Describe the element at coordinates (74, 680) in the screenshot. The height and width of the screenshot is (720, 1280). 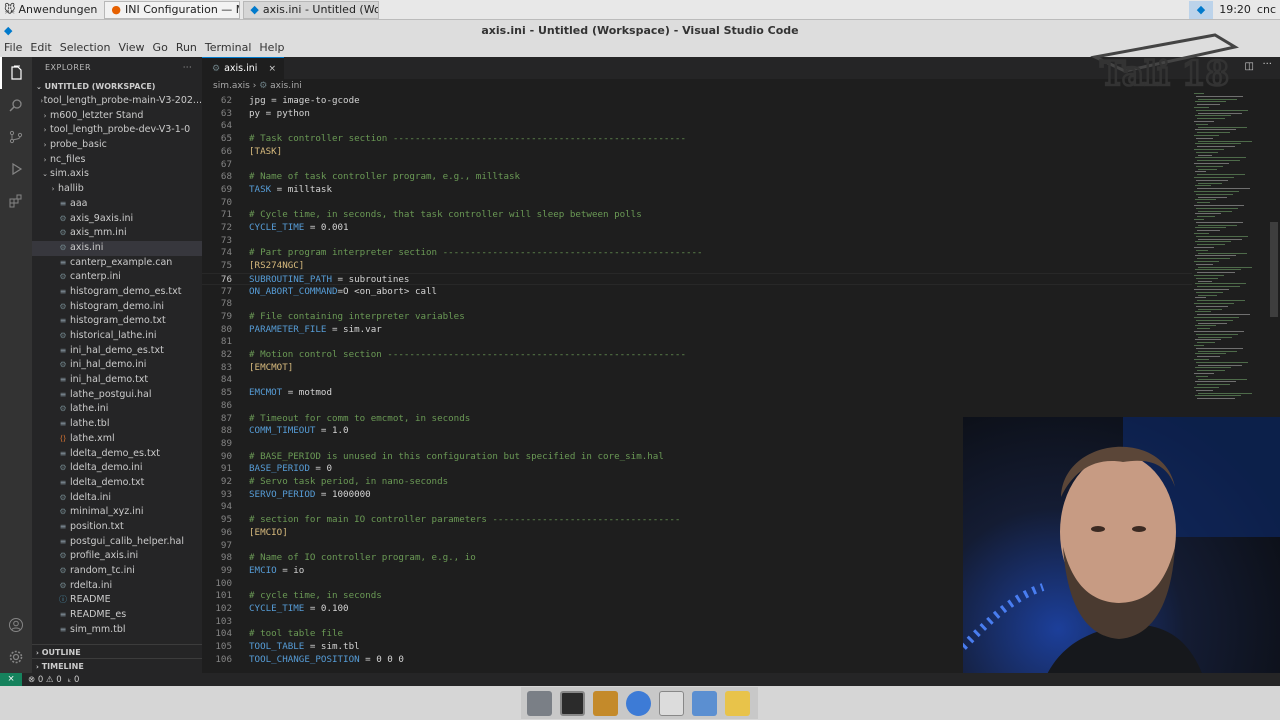
I see `ports-count: ₖ 0` at that location.